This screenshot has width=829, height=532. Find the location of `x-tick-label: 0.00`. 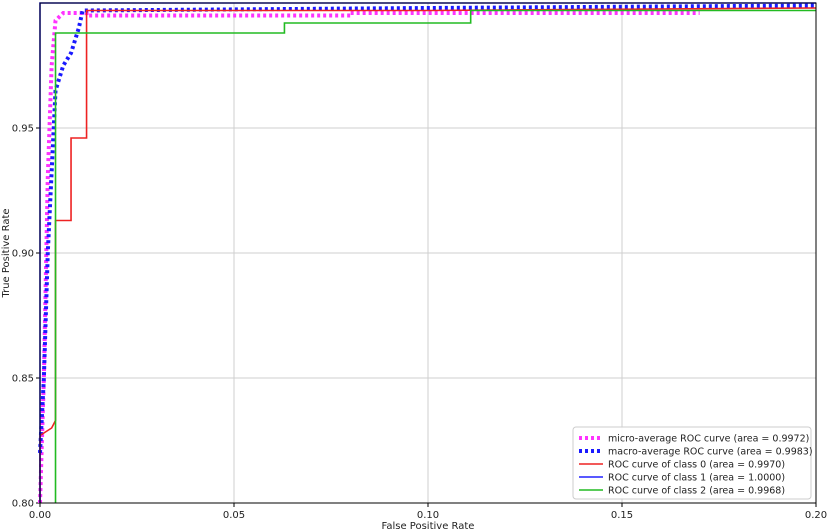

x-tick-label: 0.00 is located at coordinates (40, 515).